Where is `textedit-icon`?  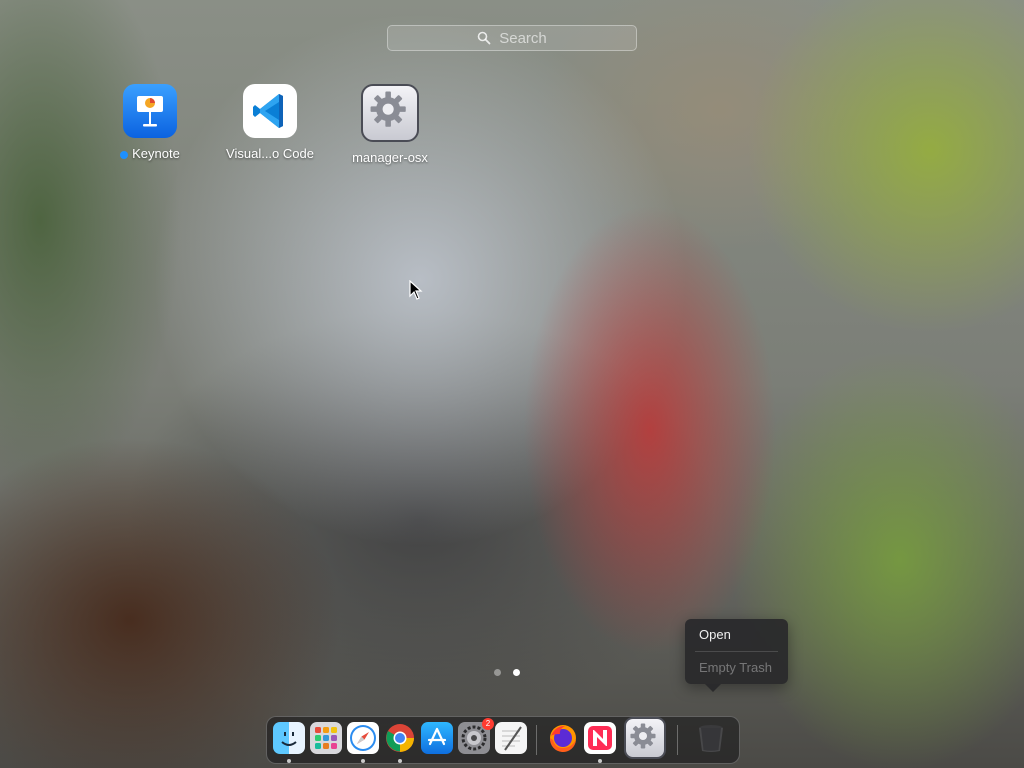
textedit-icon is located at coordinates (511, 738).